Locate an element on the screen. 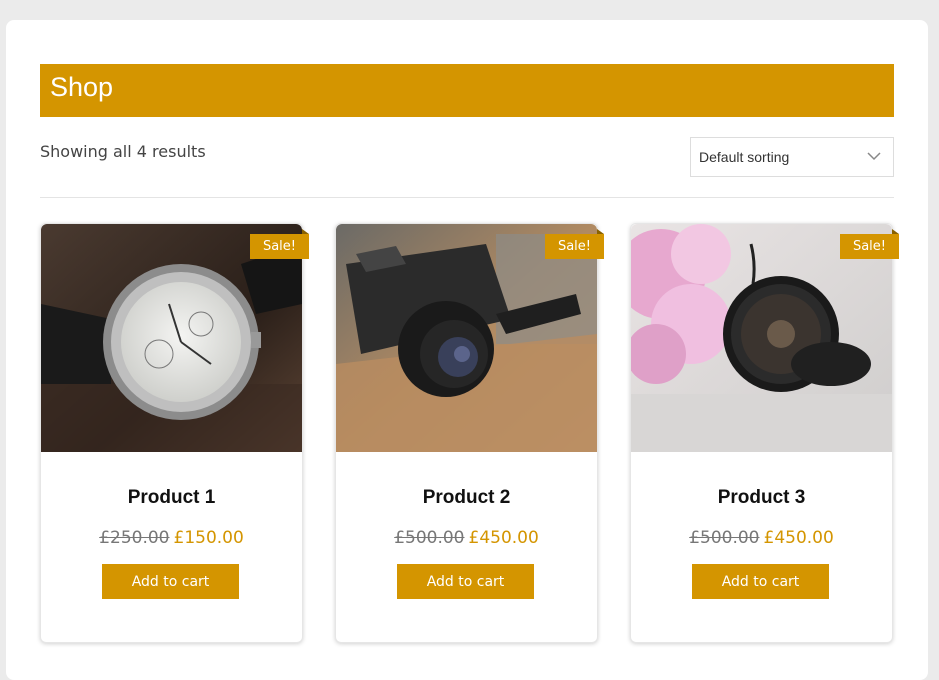  divider is located at coordinates (467, 197).